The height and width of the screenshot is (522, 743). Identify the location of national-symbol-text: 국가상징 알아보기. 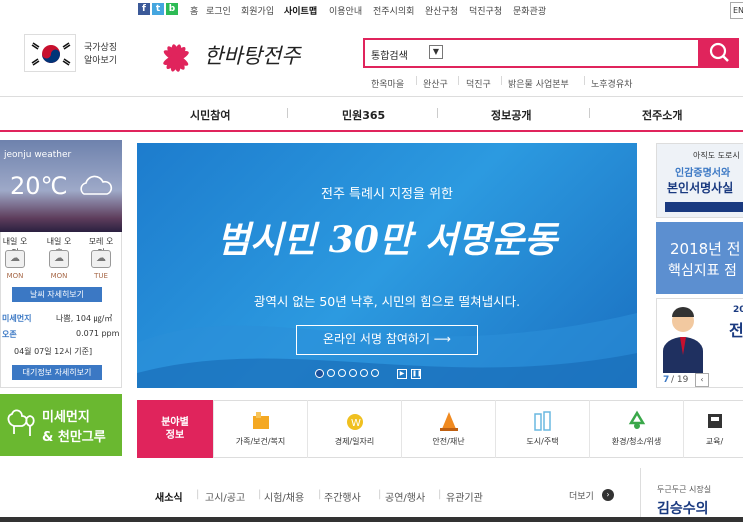
(100, 55).